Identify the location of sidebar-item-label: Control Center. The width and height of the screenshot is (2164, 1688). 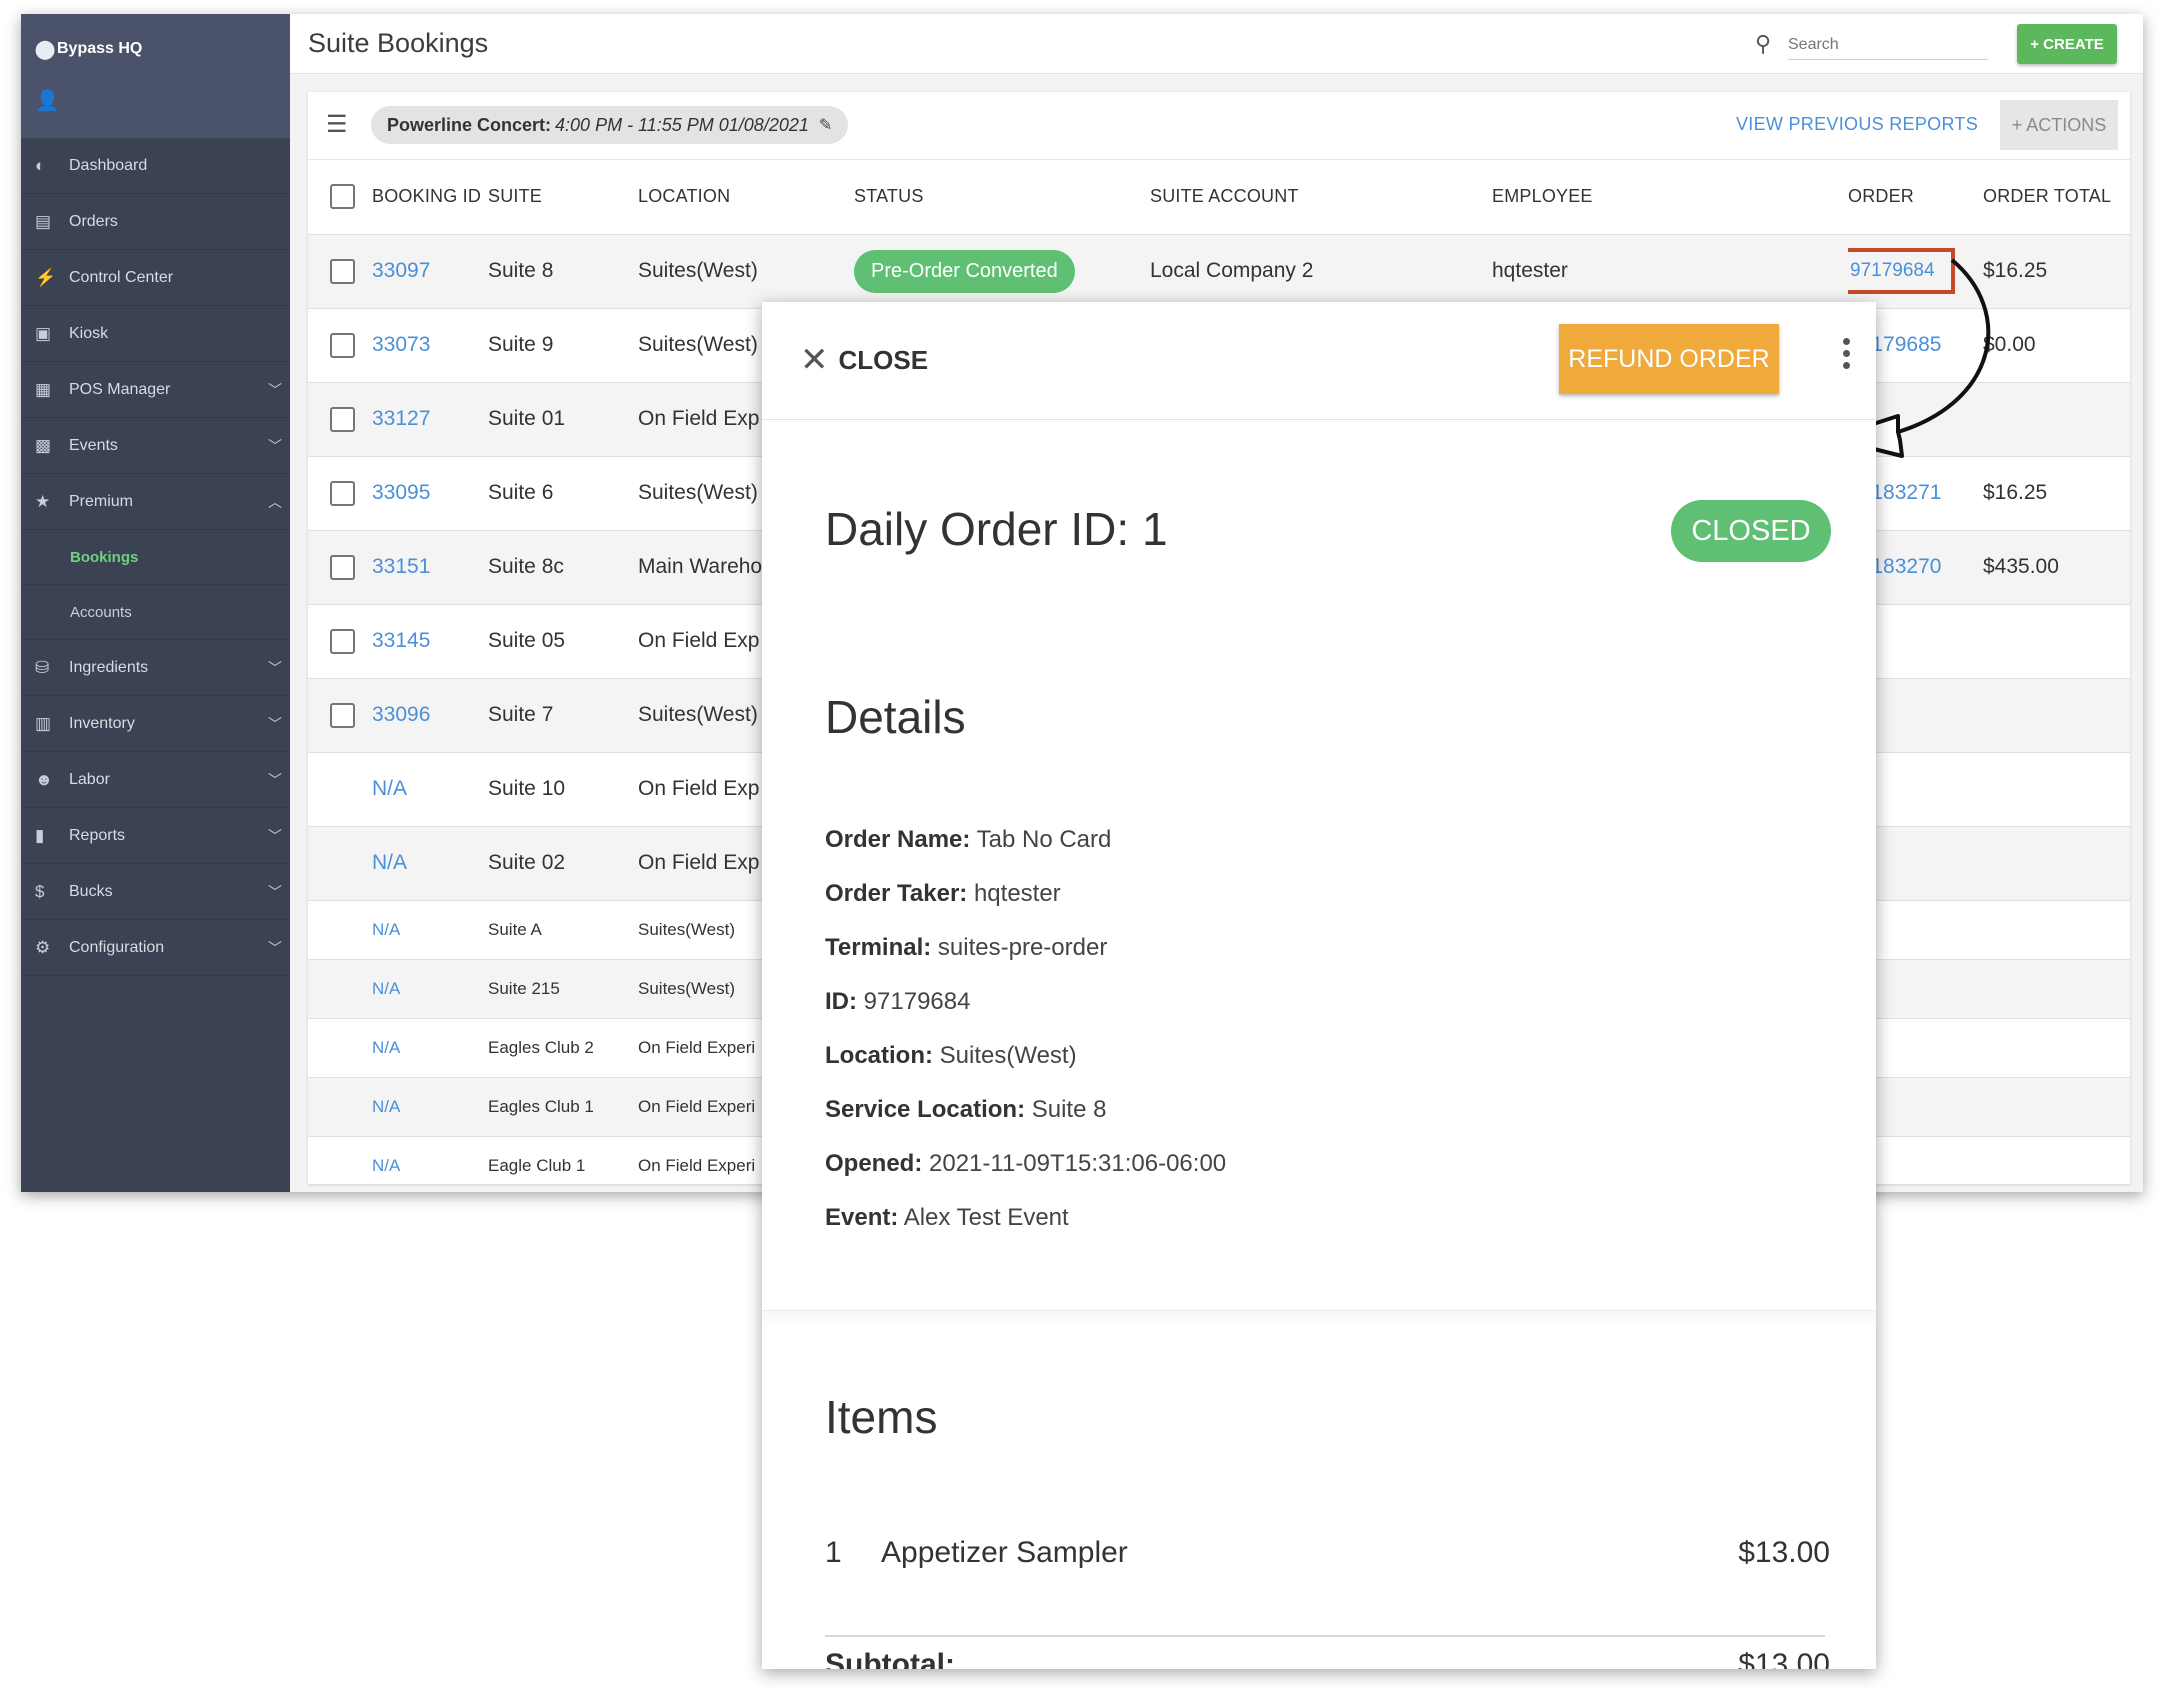
(121, 277).